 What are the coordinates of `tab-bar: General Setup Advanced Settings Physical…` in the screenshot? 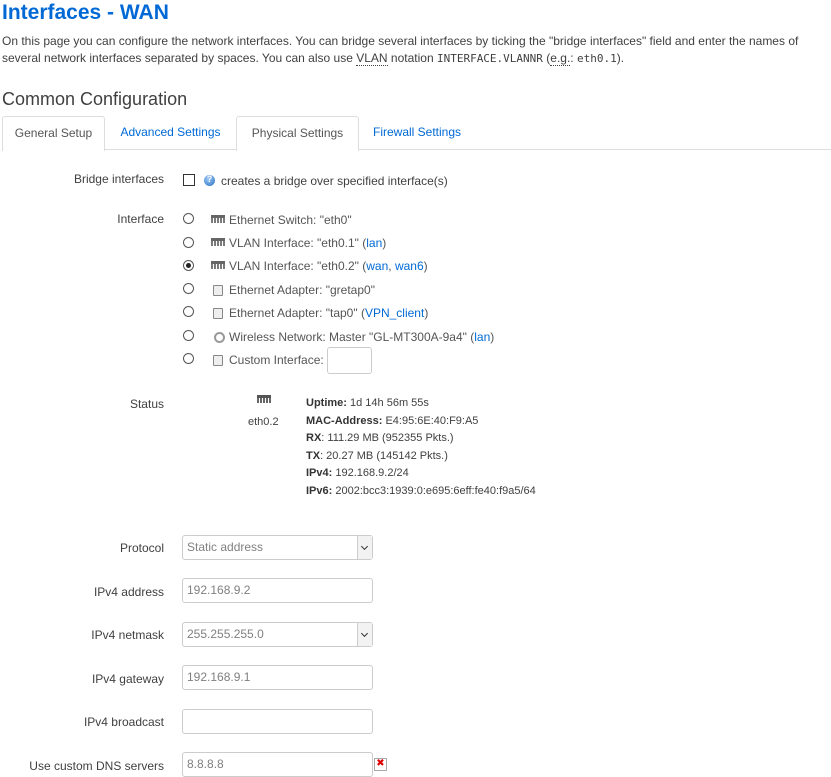 It's located at (416, 133).